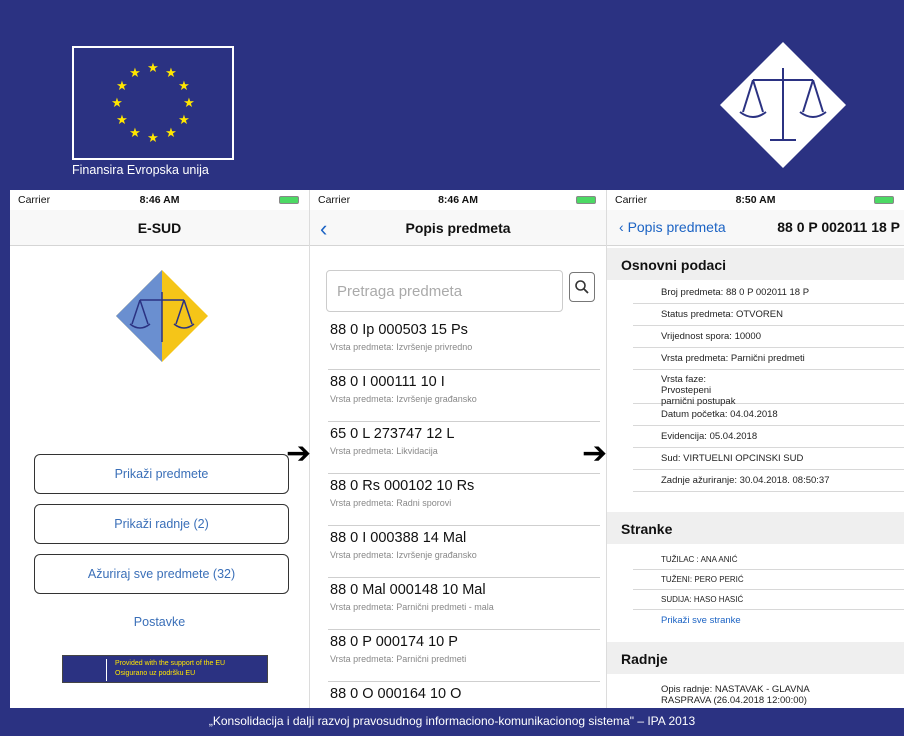  What do you see at coordinates (402, 486) in the screenshot?
I see `case-number: 88 0 Rs 000102 10 Rs` at bounding box center [402, 486].